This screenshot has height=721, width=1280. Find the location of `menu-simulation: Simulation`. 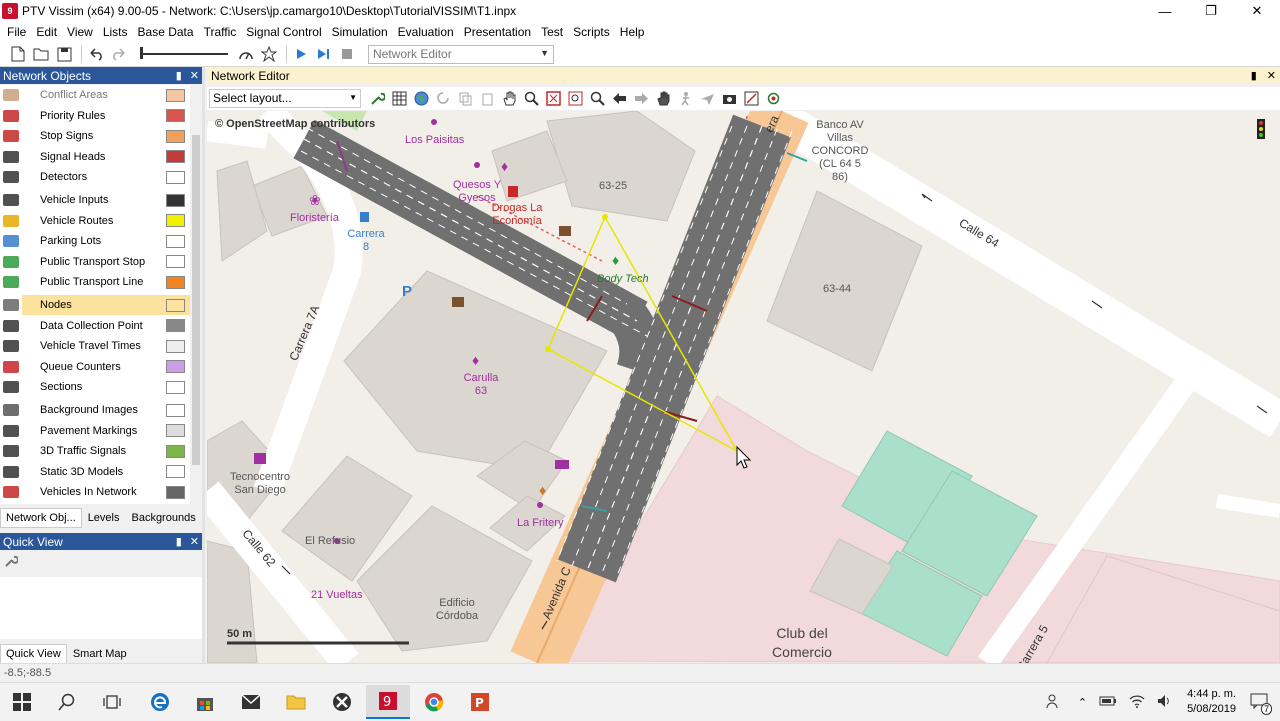

menu-simulation: Simulation is located at coordinates (360, 32).